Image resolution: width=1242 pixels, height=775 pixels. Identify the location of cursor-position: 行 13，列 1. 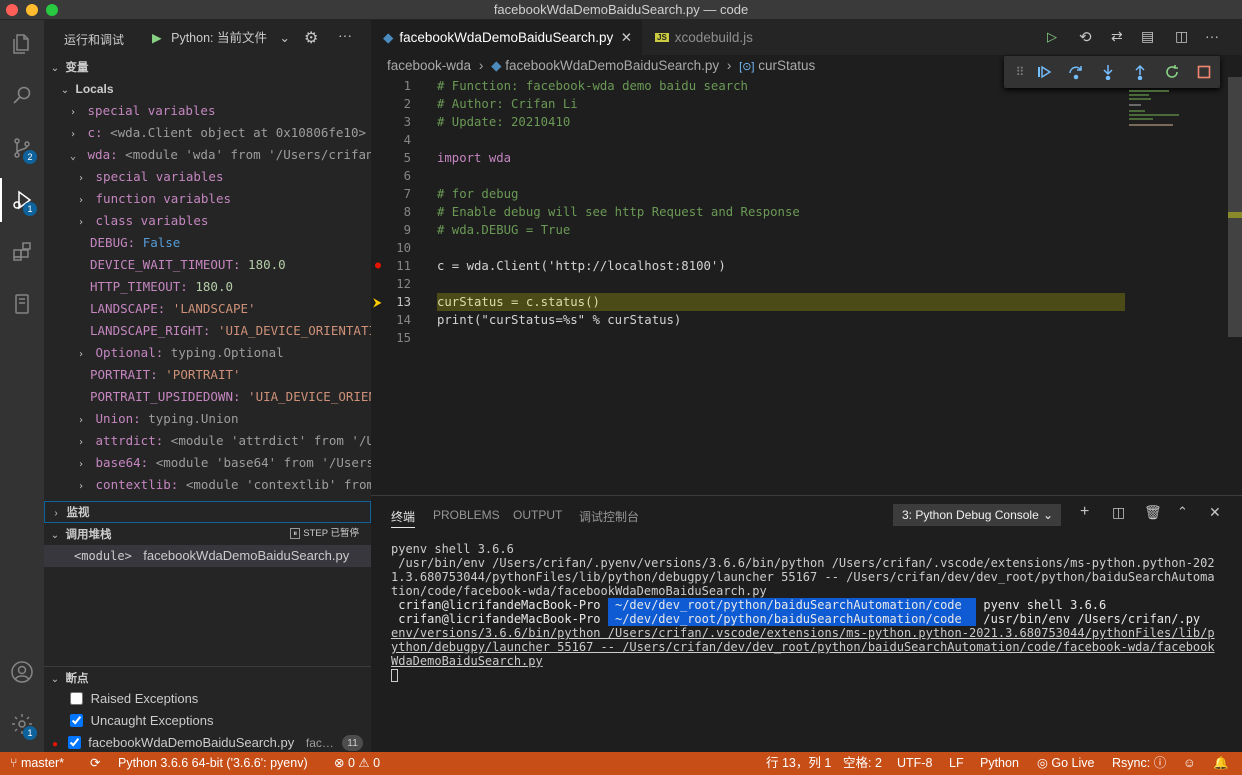
(798, 763).